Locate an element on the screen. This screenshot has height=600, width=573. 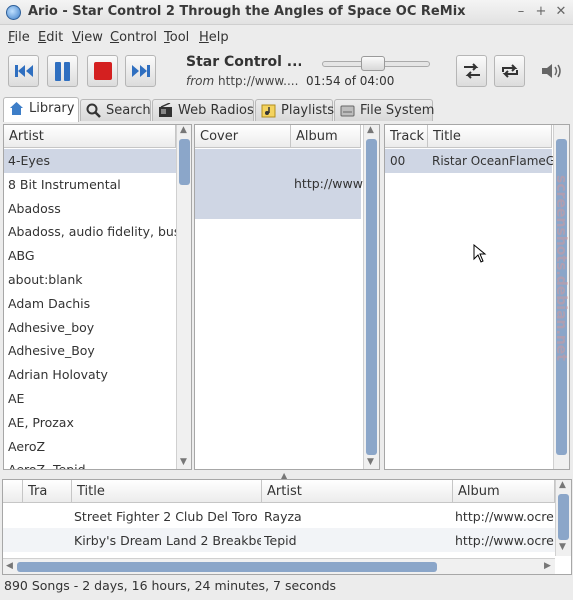
cover-column-header: Cover is located at coordinates (243, 136).